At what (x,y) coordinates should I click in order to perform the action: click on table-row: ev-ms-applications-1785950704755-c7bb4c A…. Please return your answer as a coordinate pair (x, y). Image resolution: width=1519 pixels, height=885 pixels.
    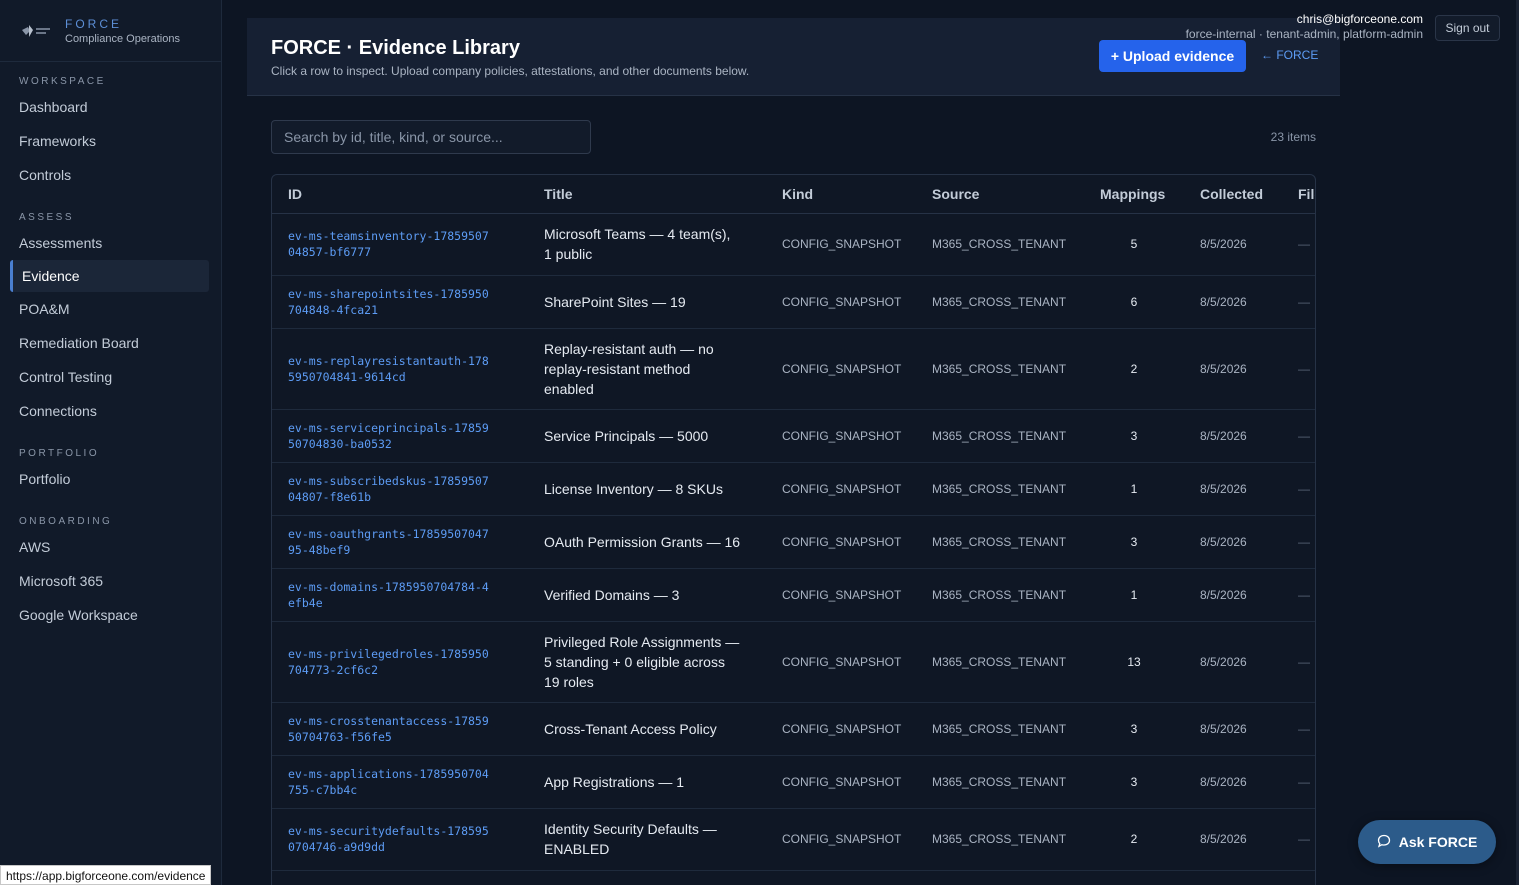
    Looking at the image, I should click on (793, 782).